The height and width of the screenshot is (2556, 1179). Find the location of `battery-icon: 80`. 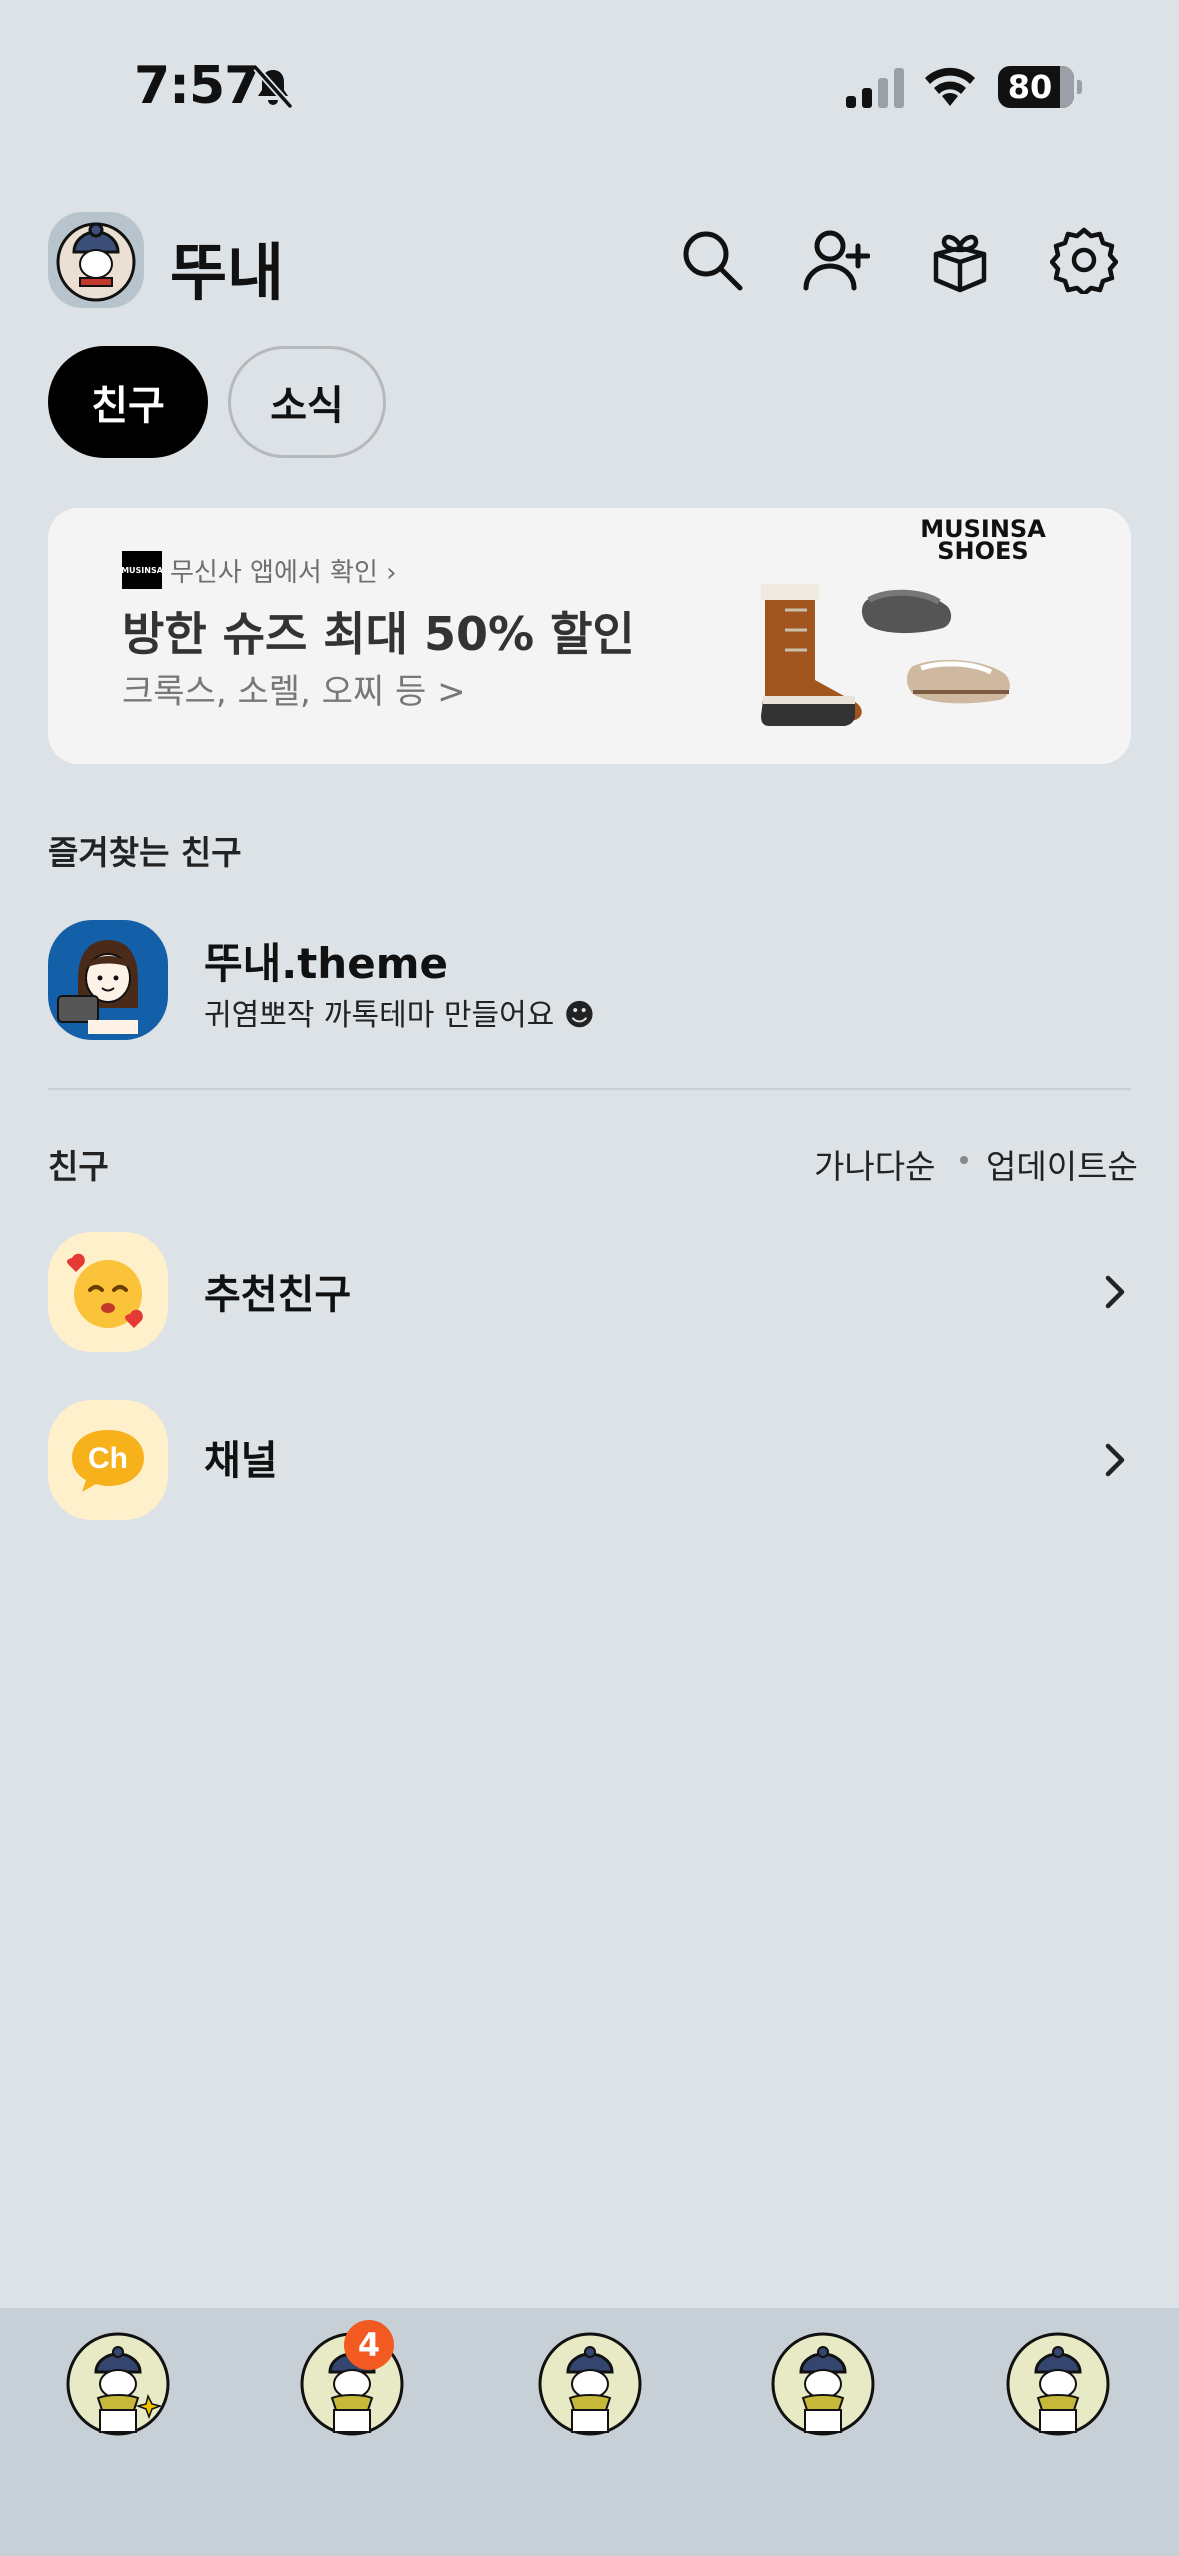

battery-icon: 80 is located at coordinates (1040, 87).